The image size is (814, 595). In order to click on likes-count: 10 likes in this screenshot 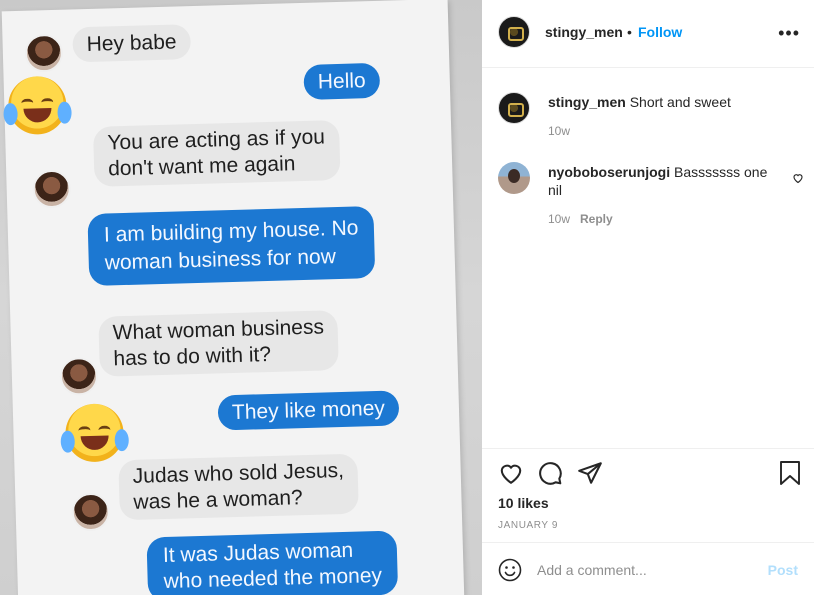, I will do `click(523, 503)`.